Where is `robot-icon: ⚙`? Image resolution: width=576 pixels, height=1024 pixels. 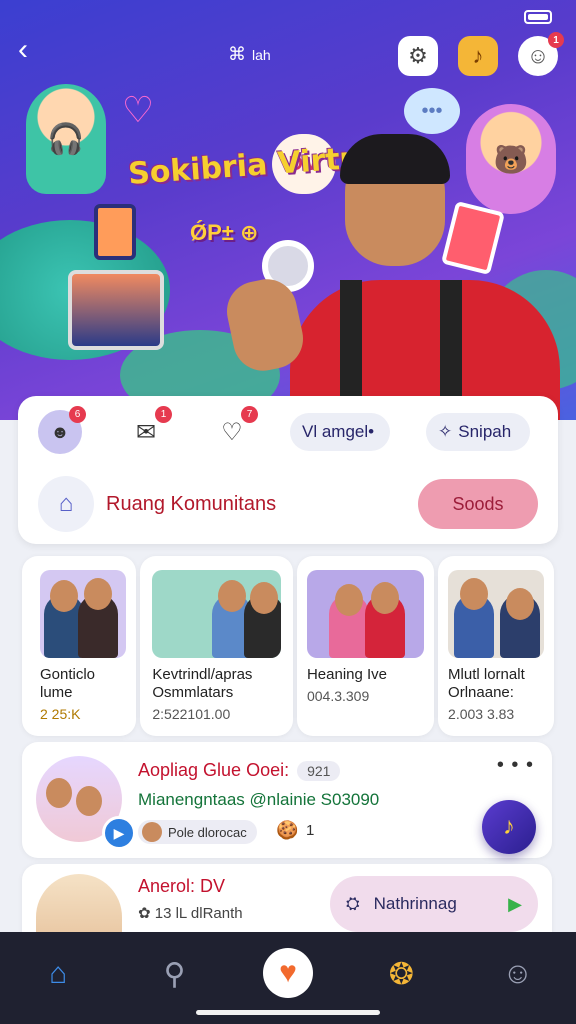
robot-icon: ⚙ is located at coordinates (418, 55).